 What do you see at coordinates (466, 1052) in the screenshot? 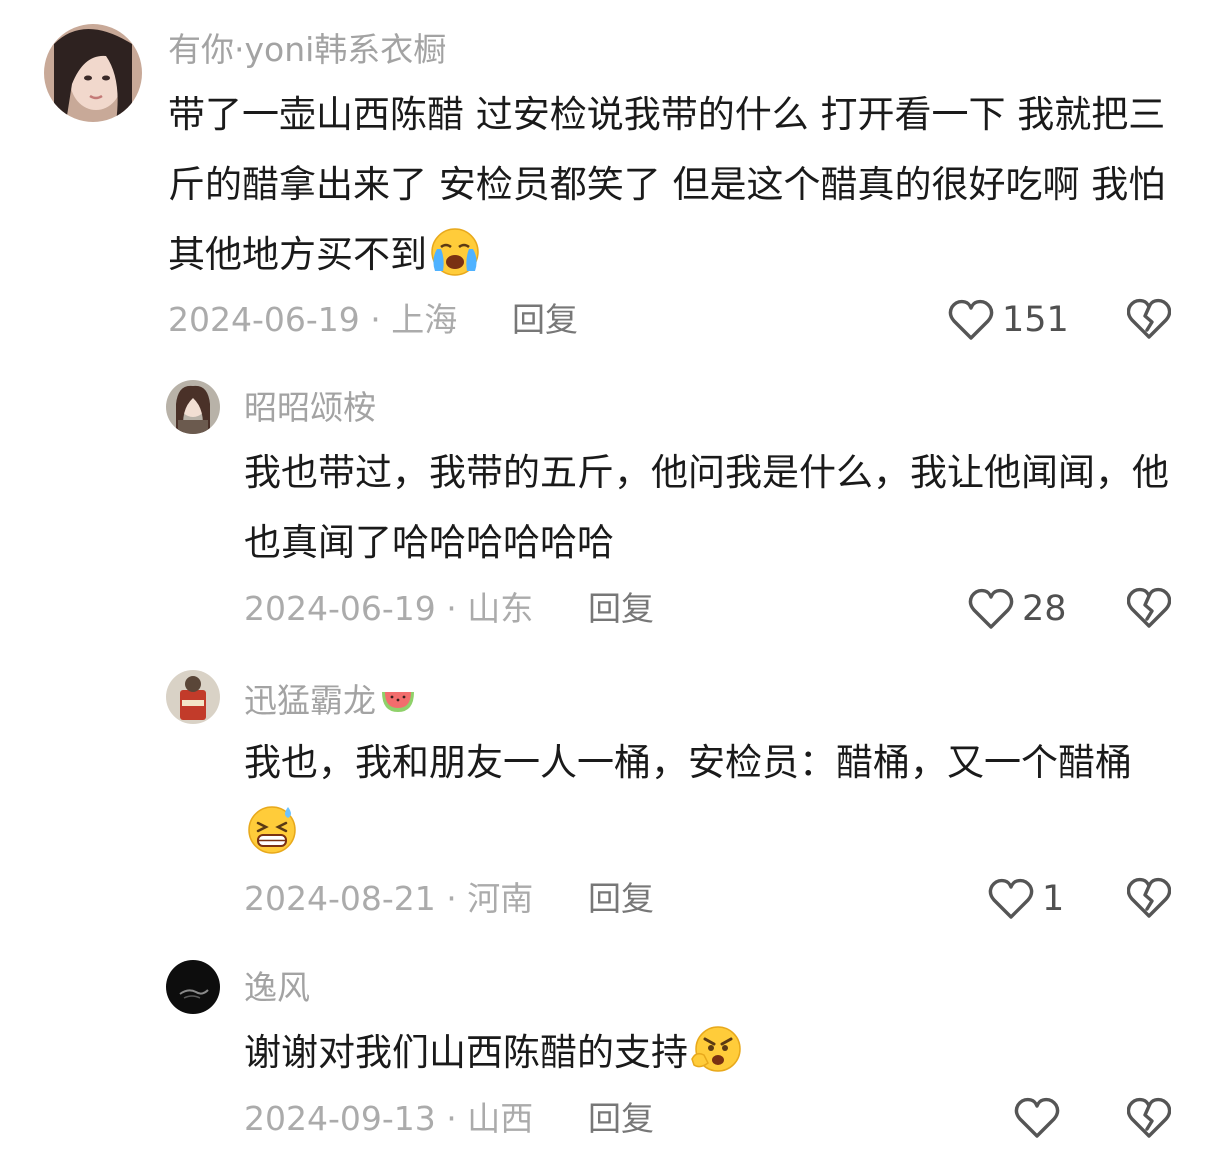
I see `comment-text-body: 谢谢对我们山西陈醋的支持` at bounding box center [466, 1052].